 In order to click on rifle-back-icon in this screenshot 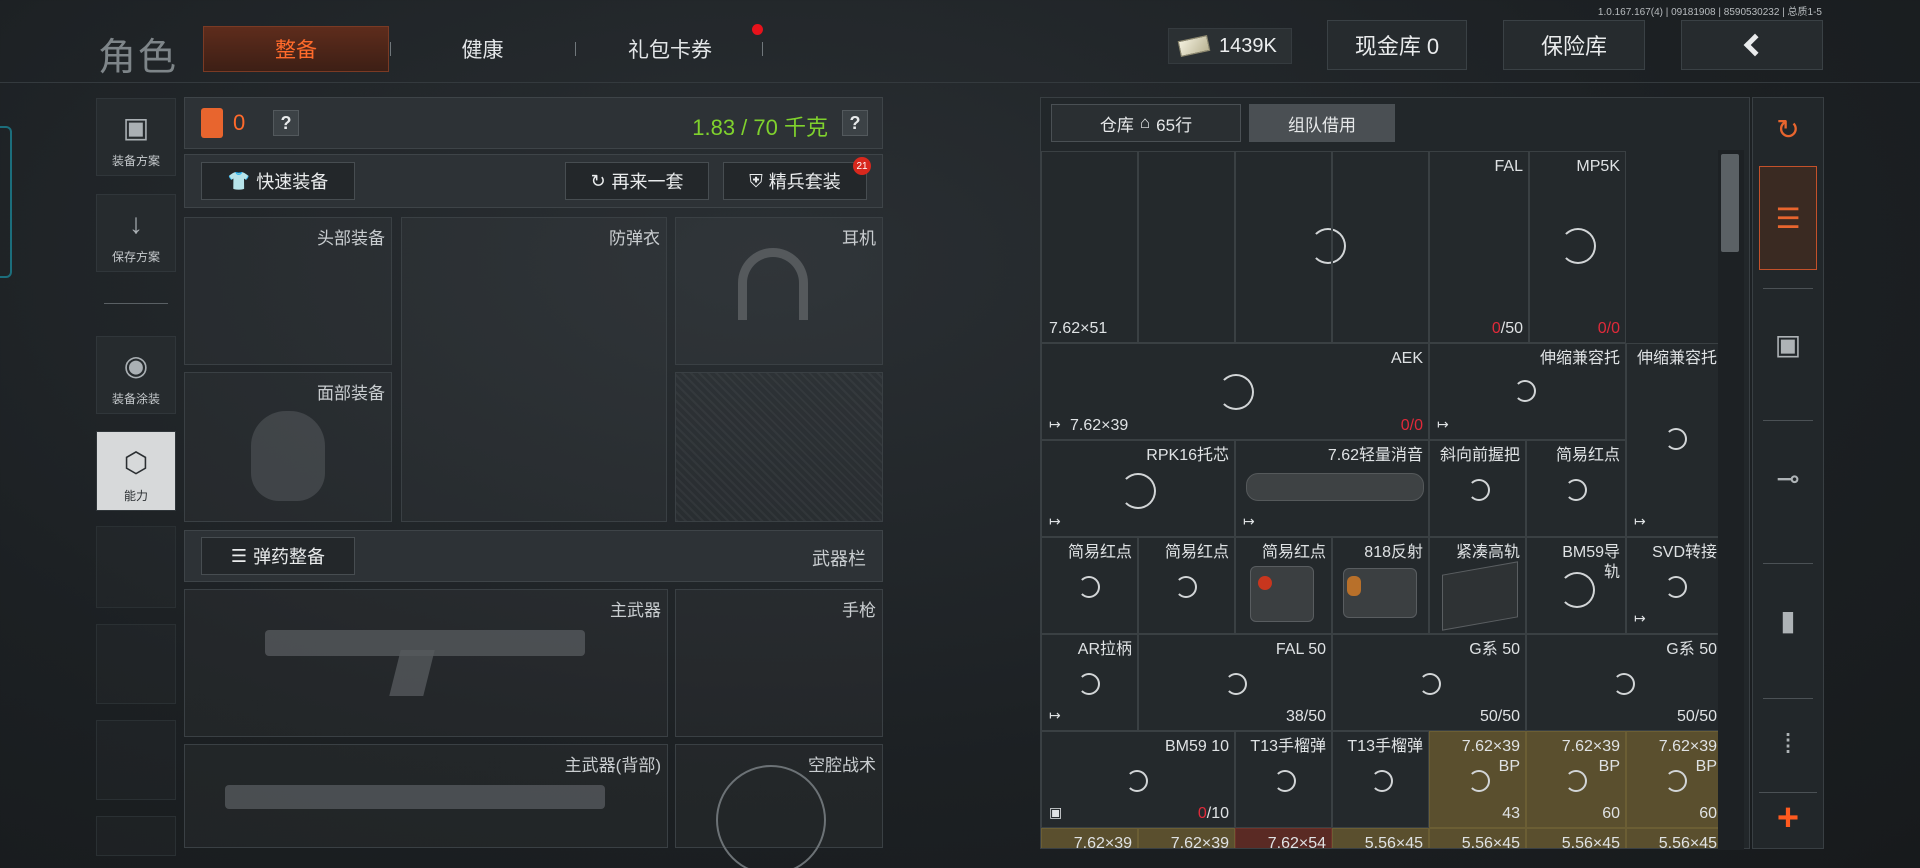, I will do `click(415, 797)`.